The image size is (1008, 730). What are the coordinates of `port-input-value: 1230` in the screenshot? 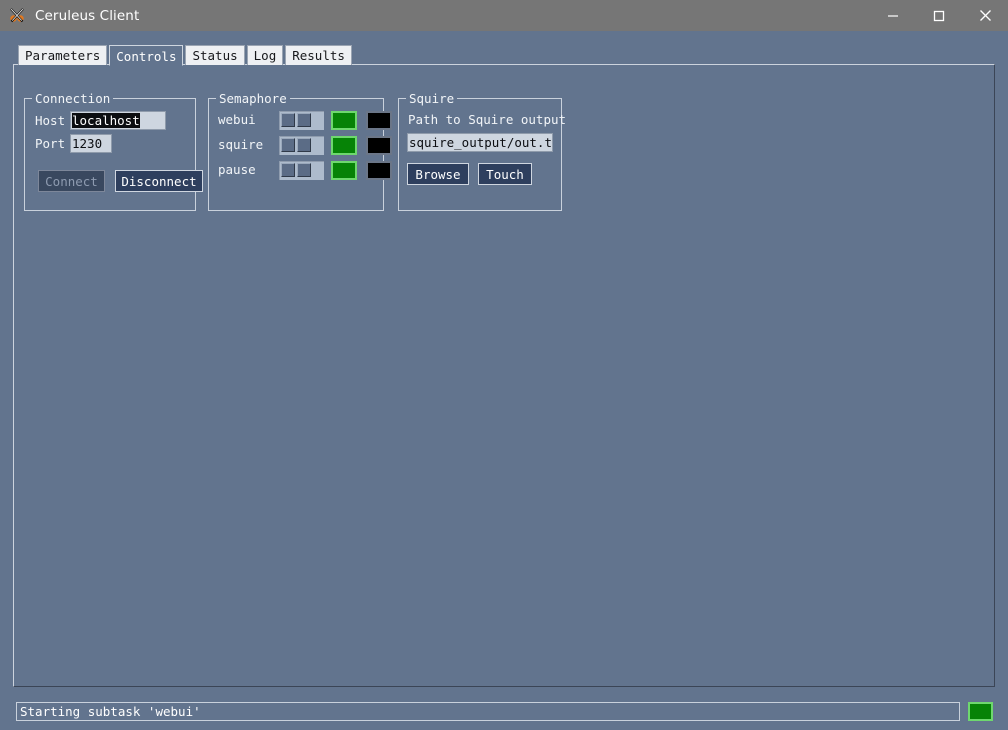 It's located at (87, 143).